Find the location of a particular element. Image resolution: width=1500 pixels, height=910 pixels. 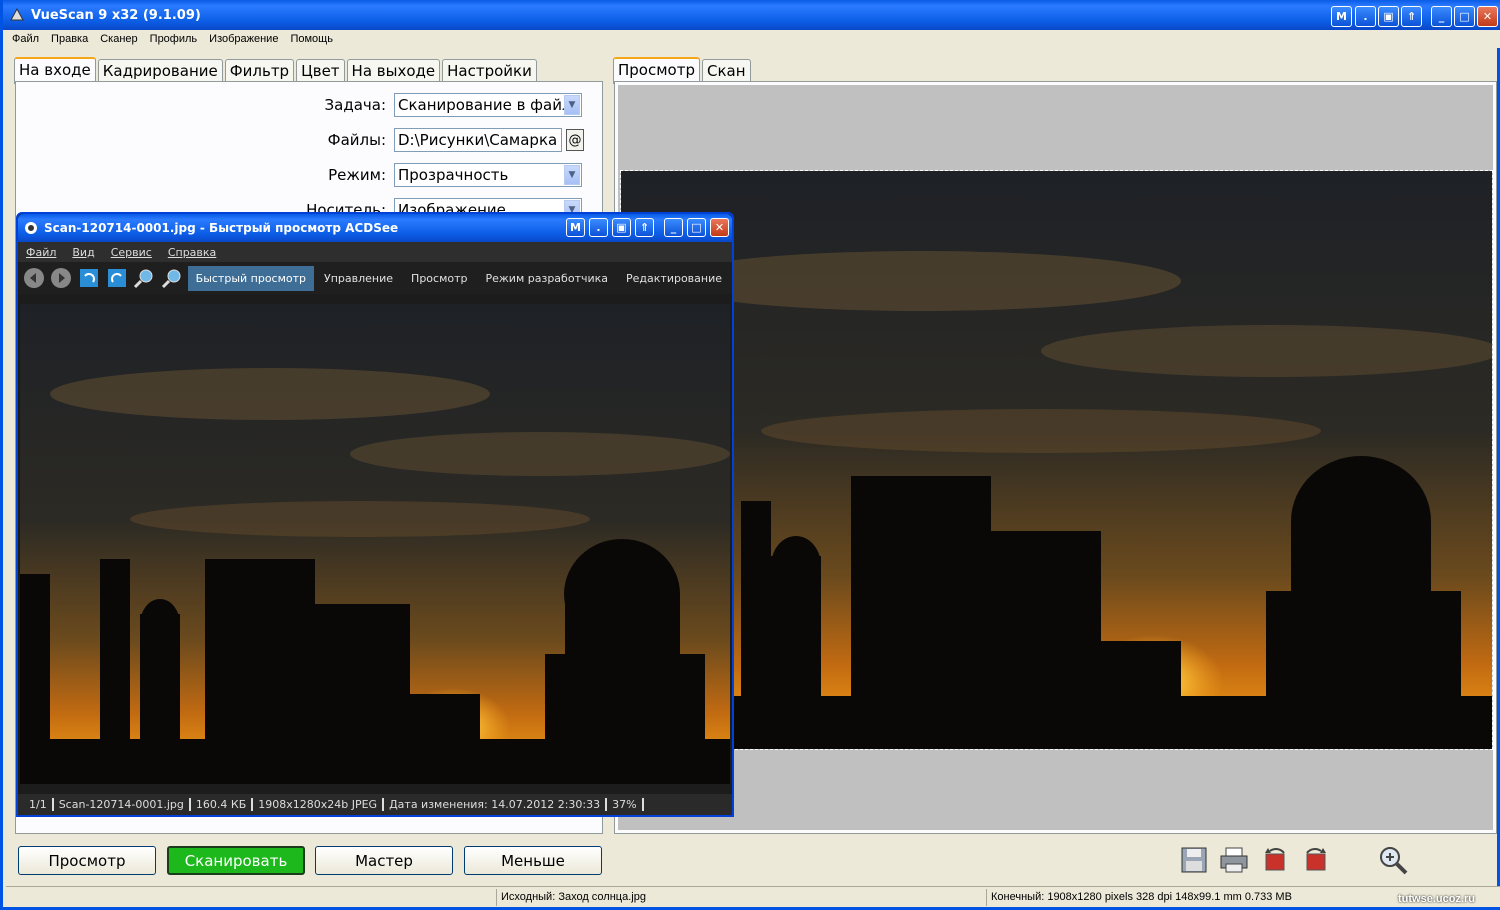

mode-select: Прозрачность ▼ is located at coordinates (488, 175).